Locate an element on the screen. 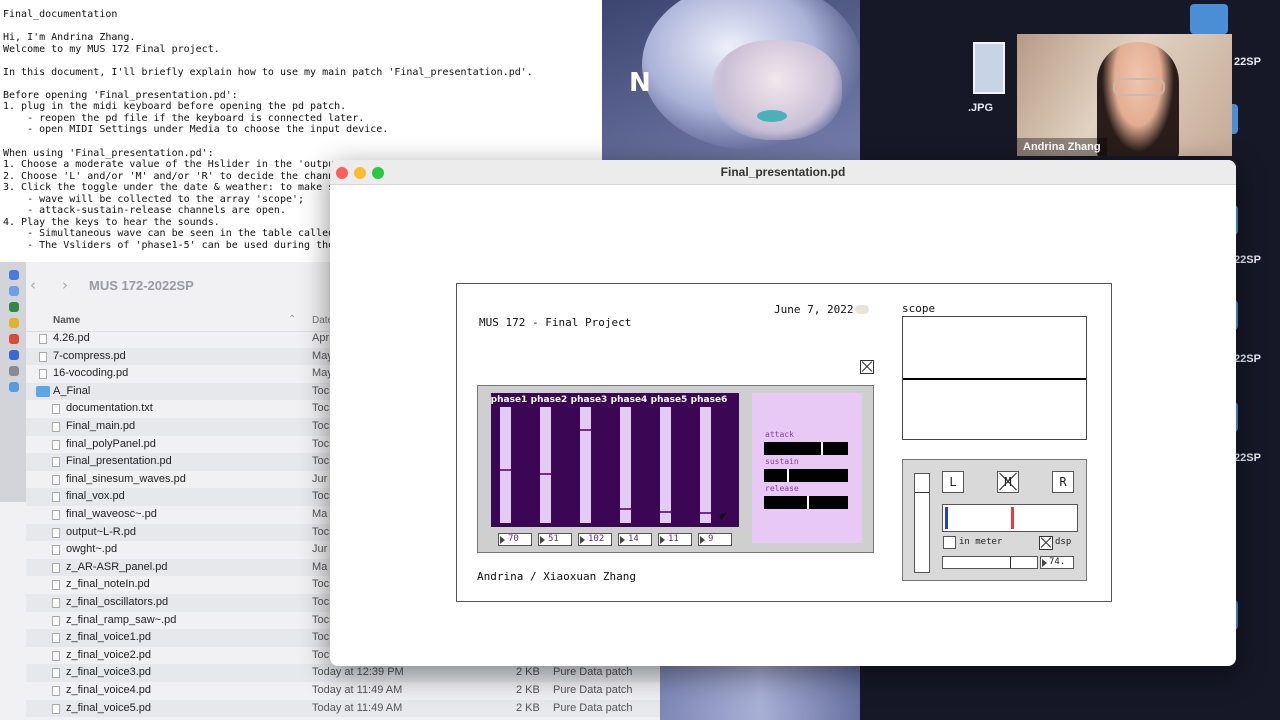  file-name: z_final_voice1.pd is located at coordinates (109, 637).